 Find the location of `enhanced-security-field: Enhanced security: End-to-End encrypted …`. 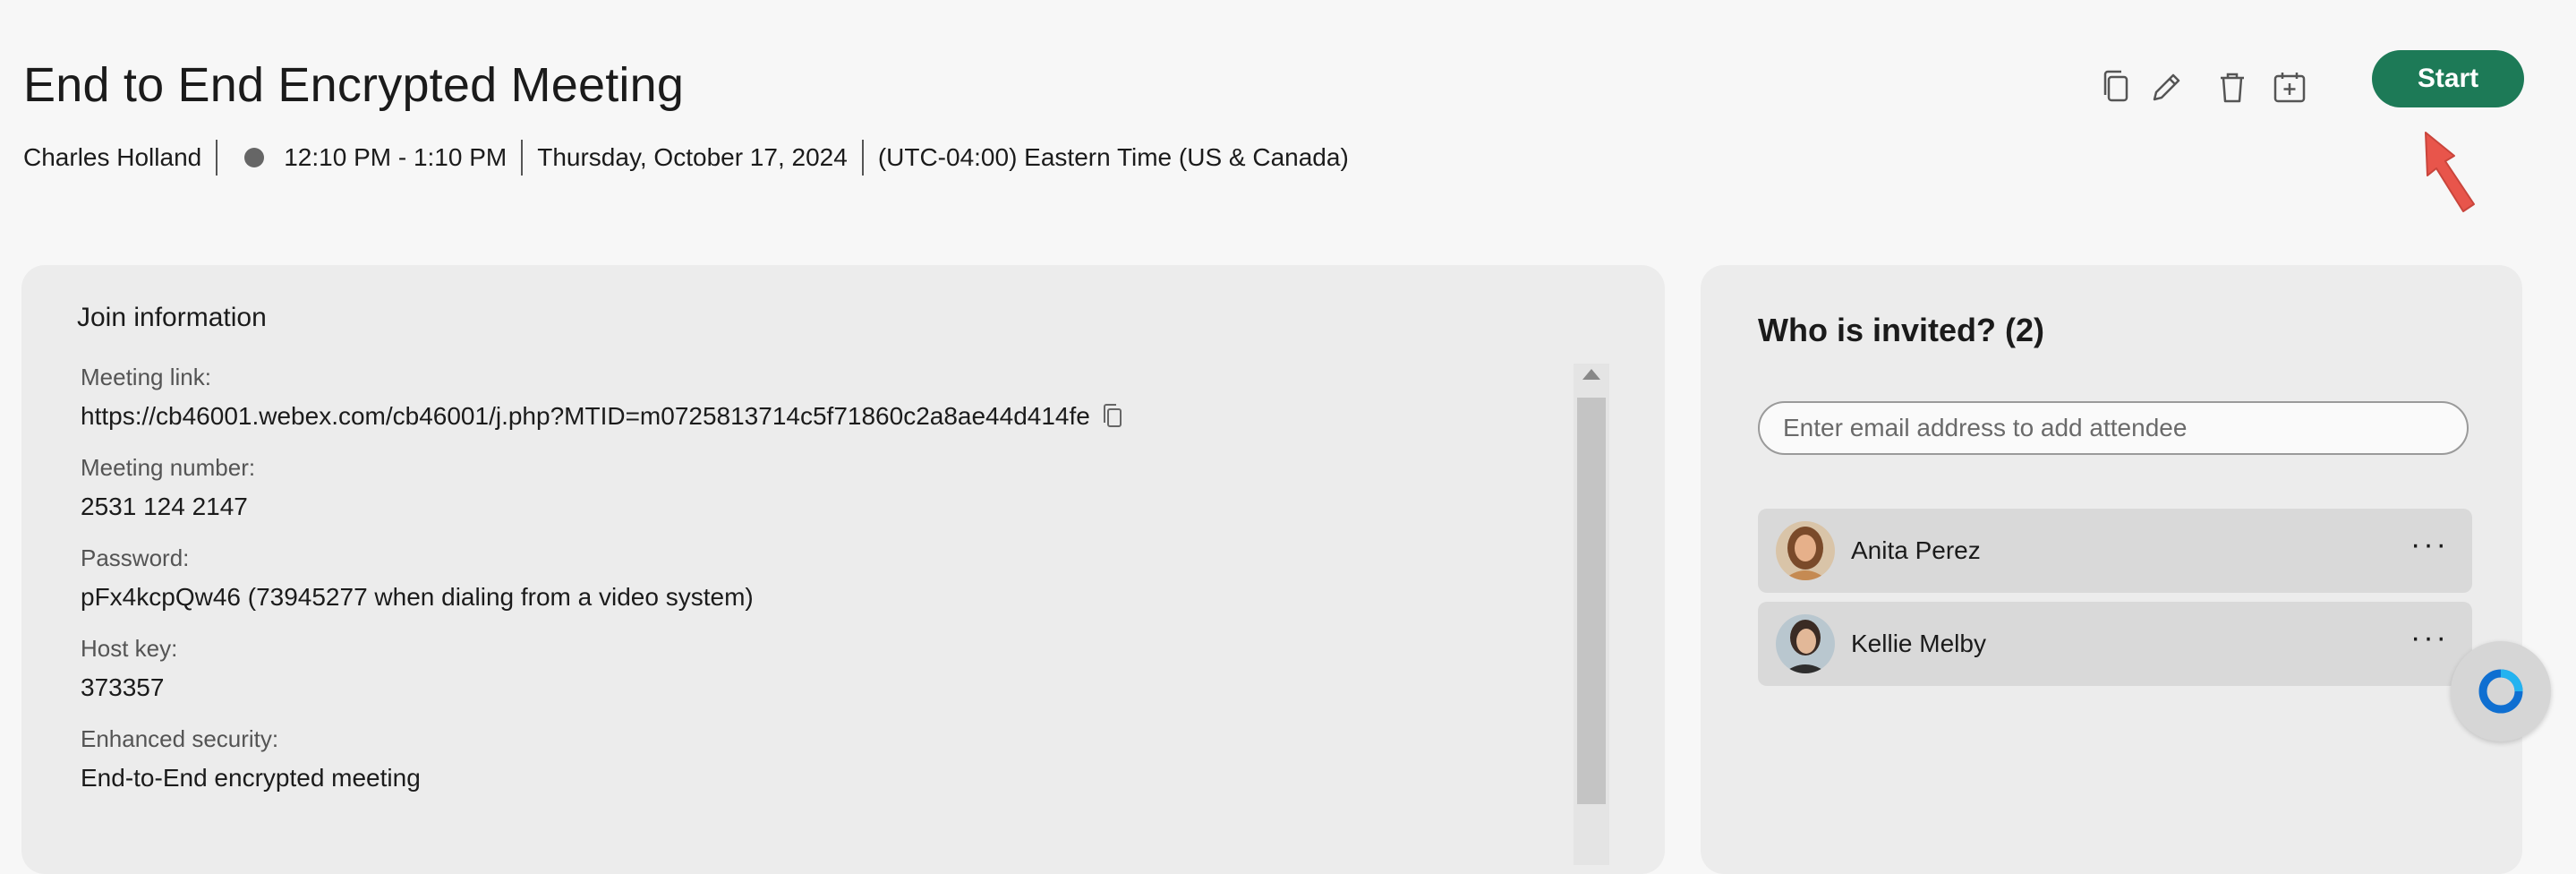

enhanced-security-field: Enhanced security: End-to-End encrypted … is located at coordinates (832, 759).